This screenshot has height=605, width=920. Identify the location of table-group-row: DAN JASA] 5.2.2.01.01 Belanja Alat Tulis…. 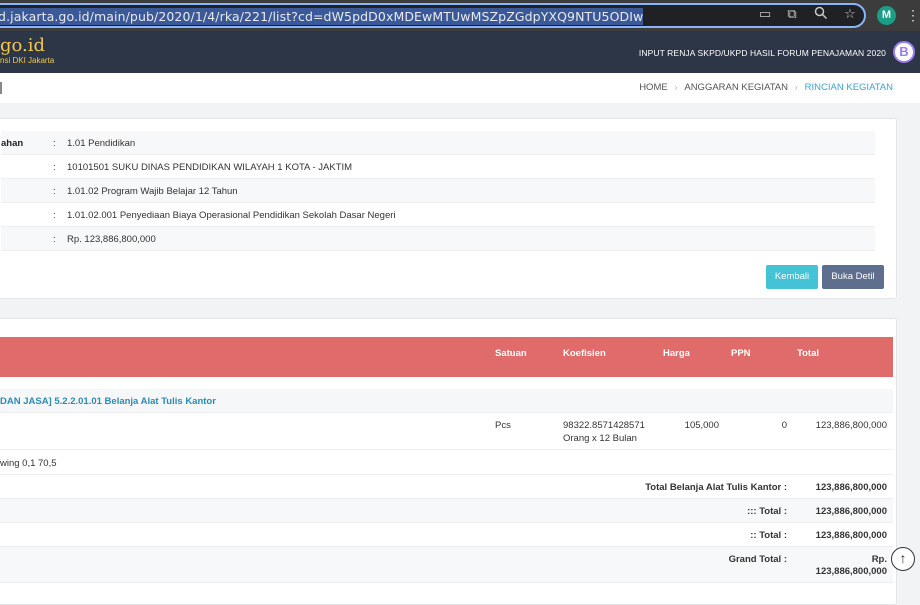
(446, 401).